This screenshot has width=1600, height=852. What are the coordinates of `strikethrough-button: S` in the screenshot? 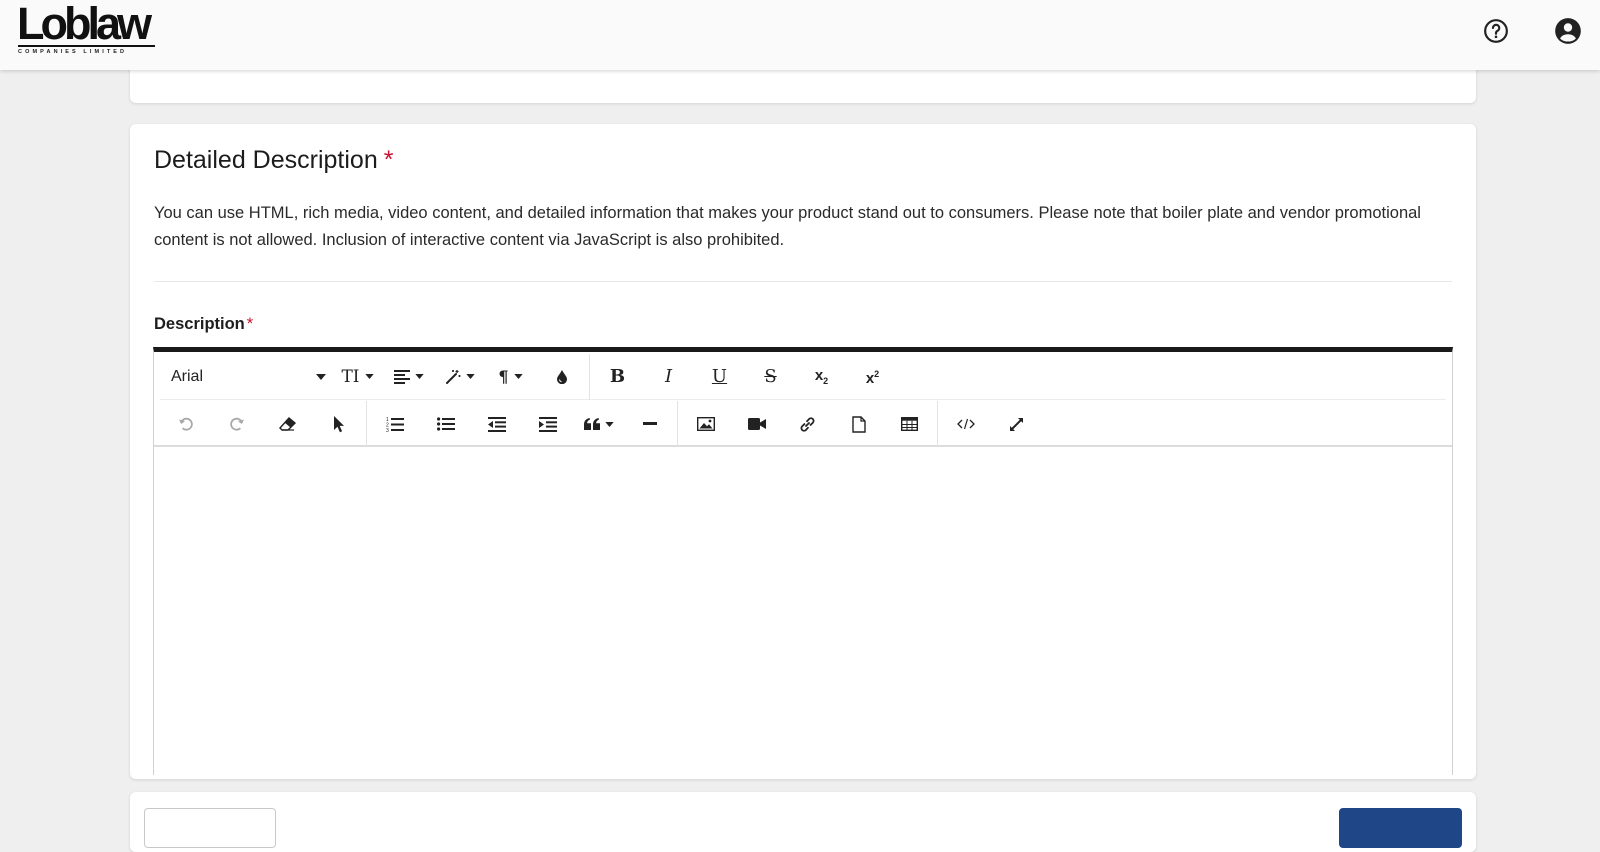 It's located at (770, 377).